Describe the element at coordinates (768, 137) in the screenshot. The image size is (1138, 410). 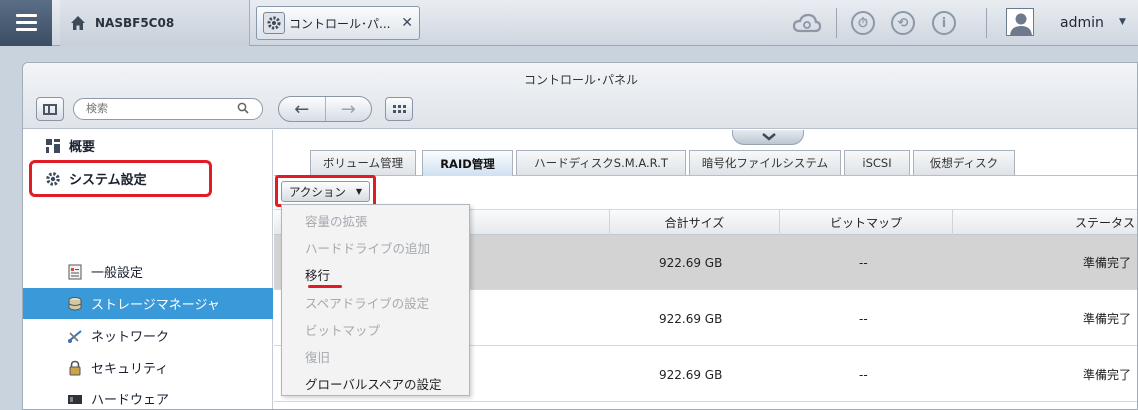
I see `chevron-down-icon` at that location.